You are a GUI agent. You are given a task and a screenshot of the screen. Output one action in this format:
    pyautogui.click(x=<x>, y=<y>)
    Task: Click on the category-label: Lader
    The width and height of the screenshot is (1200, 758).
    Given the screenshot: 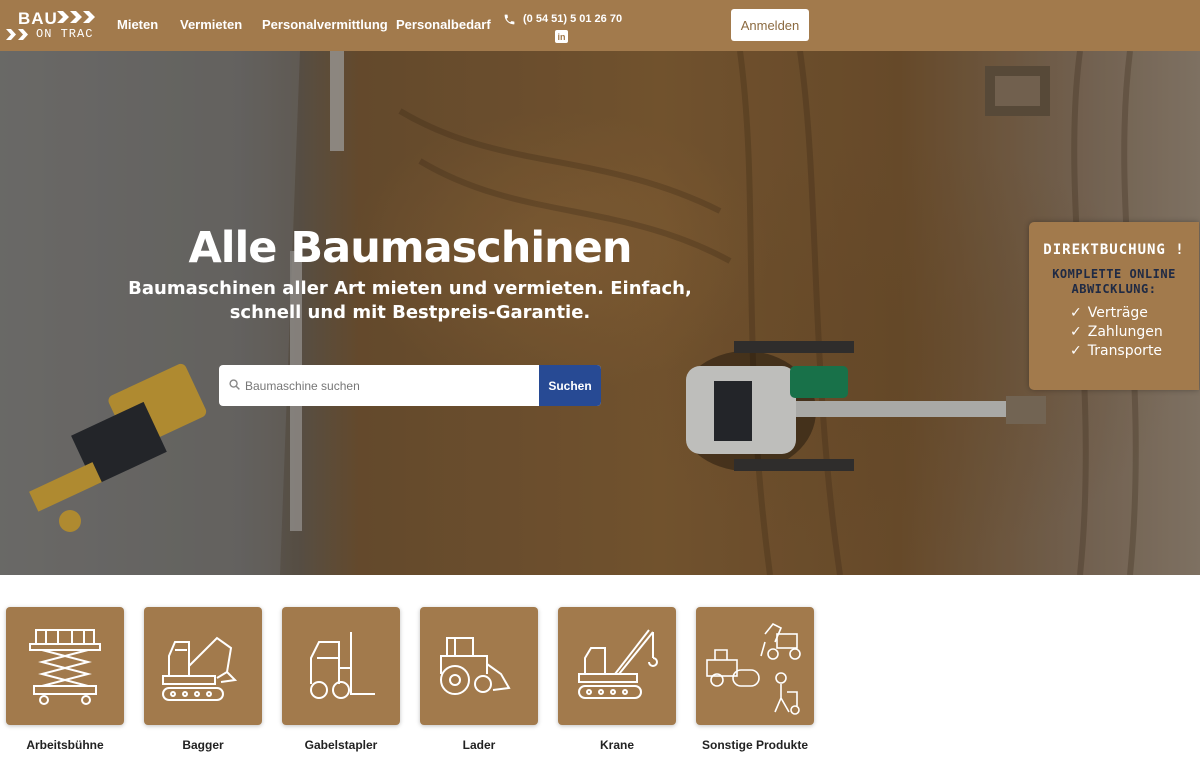 What is the action you would take?
    pyautogui.click(x=479, y=745)
    